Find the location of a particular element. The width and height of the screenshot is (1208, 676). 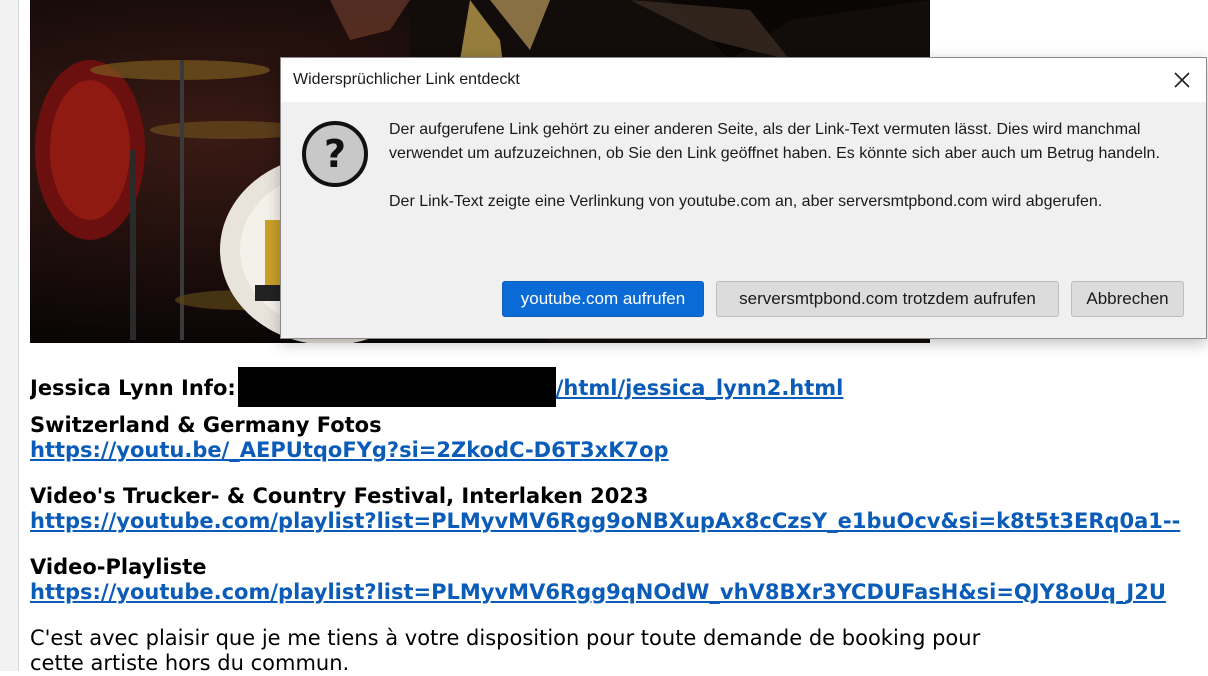

dialog-title: Widersprüchlicher Link entdeckt is located at coordinates (406, 79).